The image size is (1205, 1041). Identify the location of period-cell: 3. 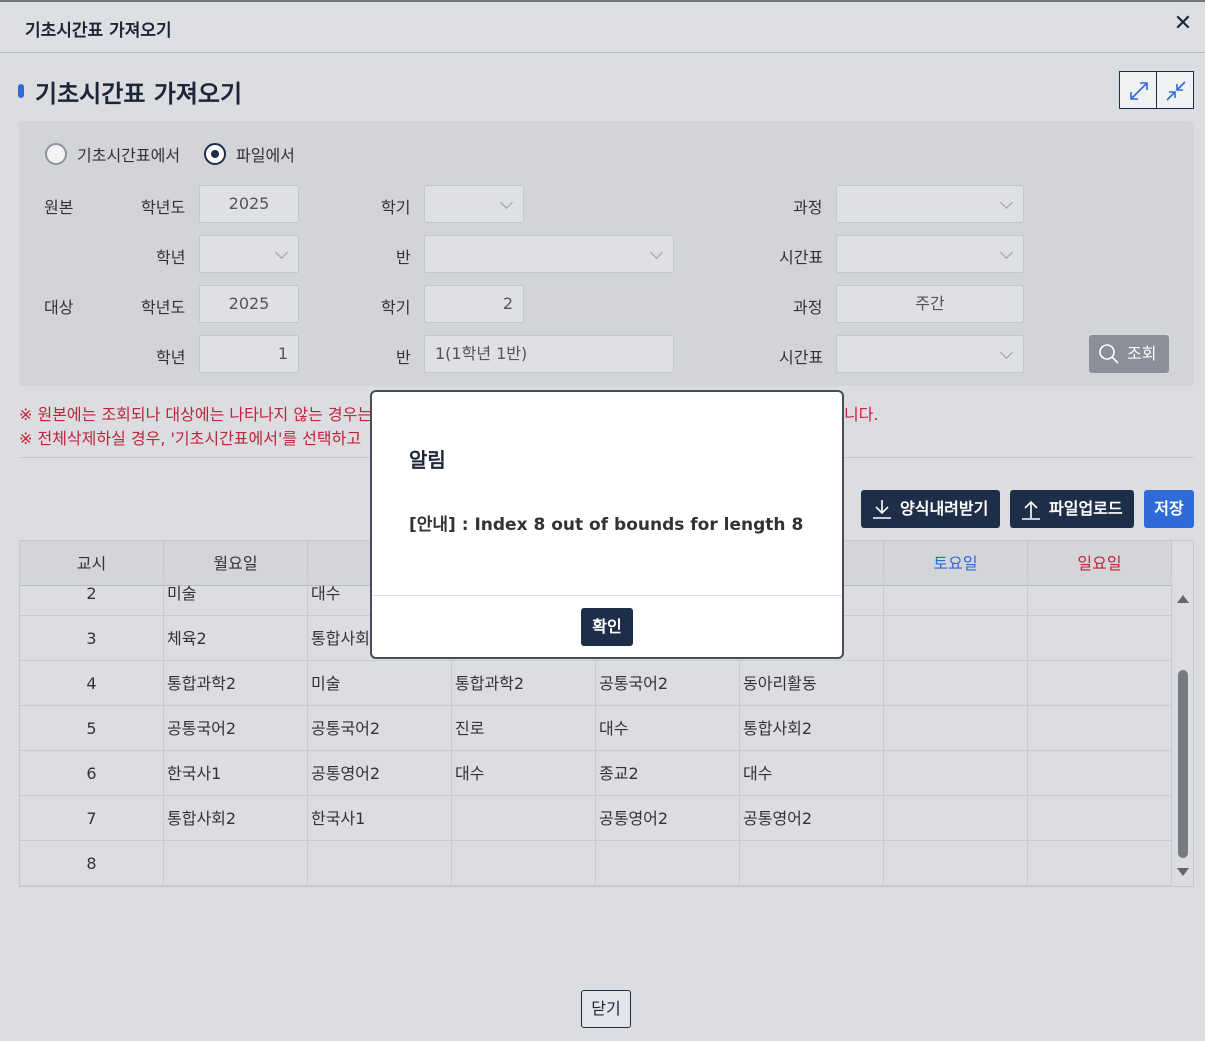
(92, 638).